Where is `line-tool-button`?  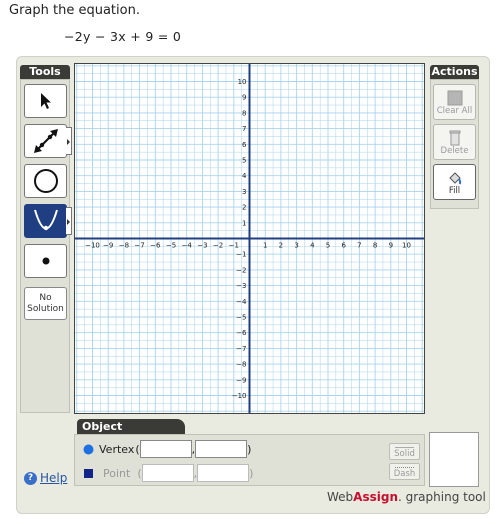
line-tool-button is located at coordinates (48, 141).